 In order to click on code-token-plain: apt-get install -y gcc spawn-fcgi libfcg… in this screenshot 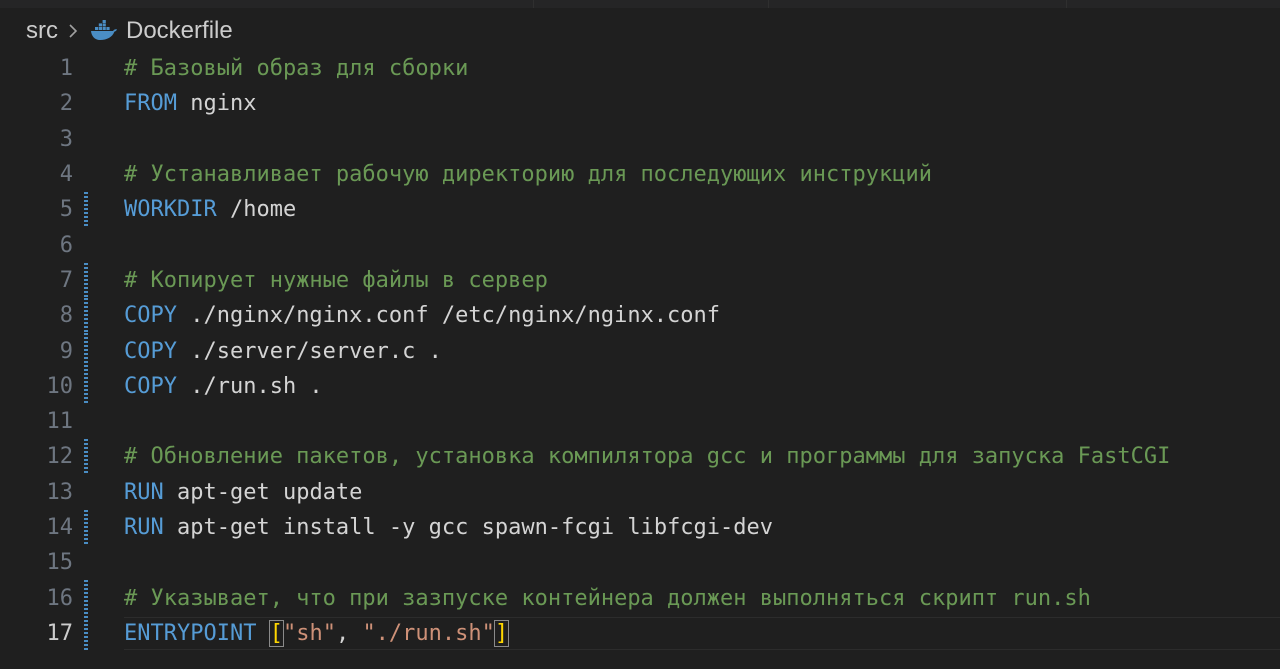, I will do `click(468, 527)`.